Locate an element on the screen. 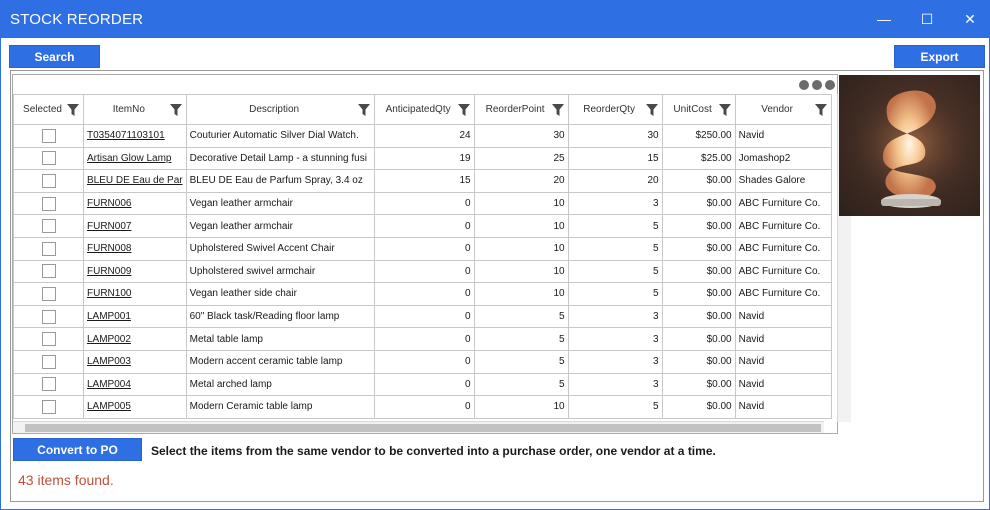 The image size is (990, 510). item-link: LAMP002 is located at coordinates (109, 339).